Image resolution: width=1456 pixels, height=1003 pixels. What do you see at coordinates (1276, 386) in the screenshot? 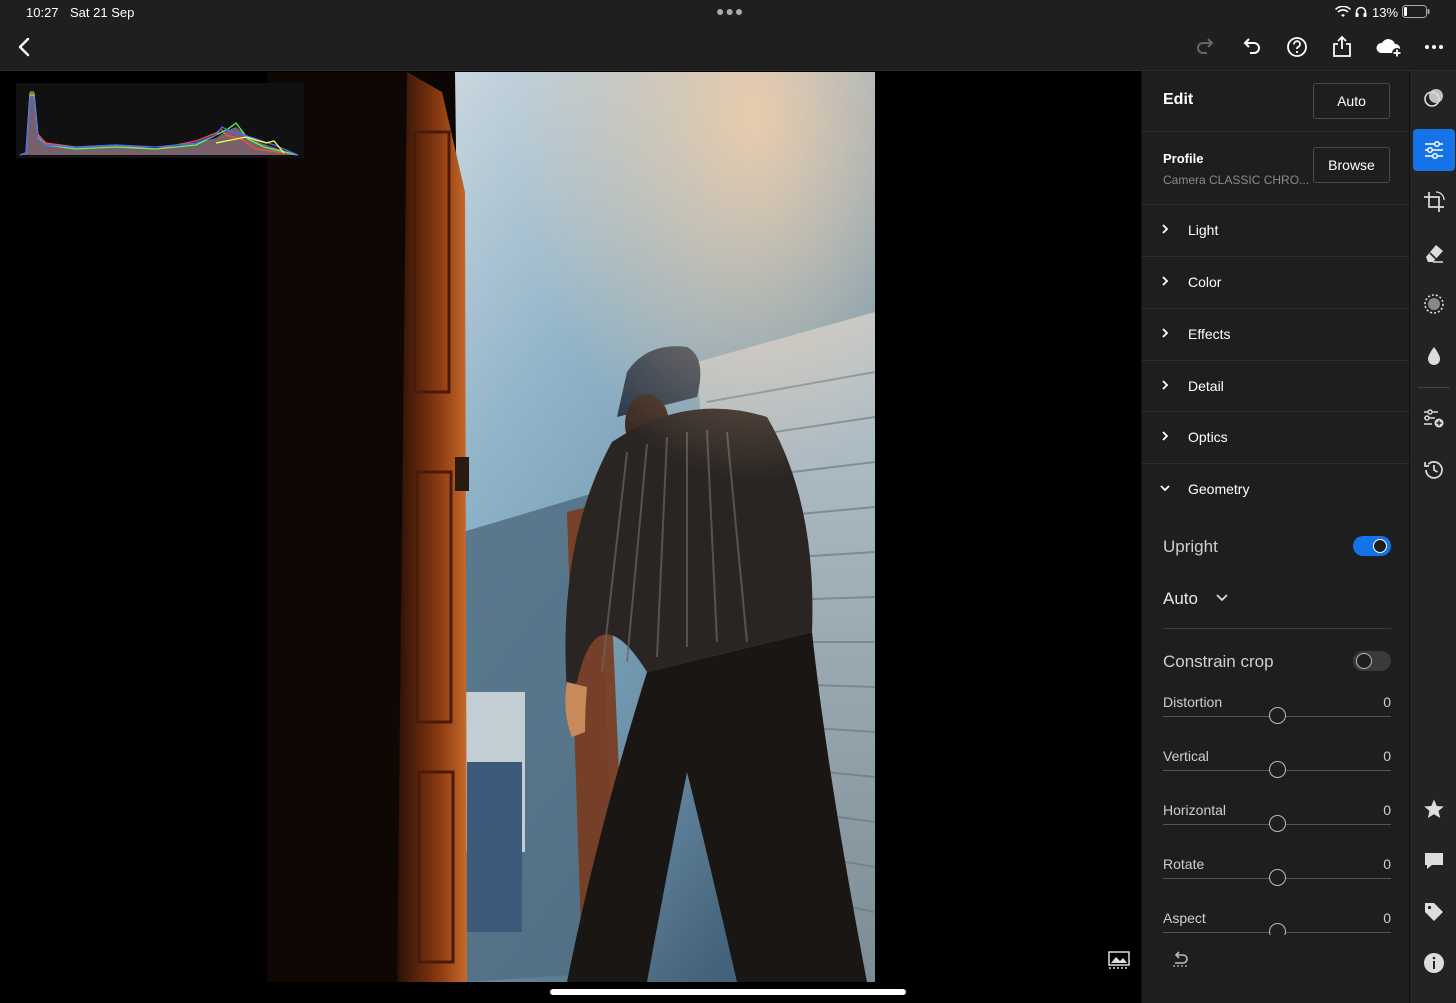
I see `section-detail: Detail` at bounding box center [1276, 386].